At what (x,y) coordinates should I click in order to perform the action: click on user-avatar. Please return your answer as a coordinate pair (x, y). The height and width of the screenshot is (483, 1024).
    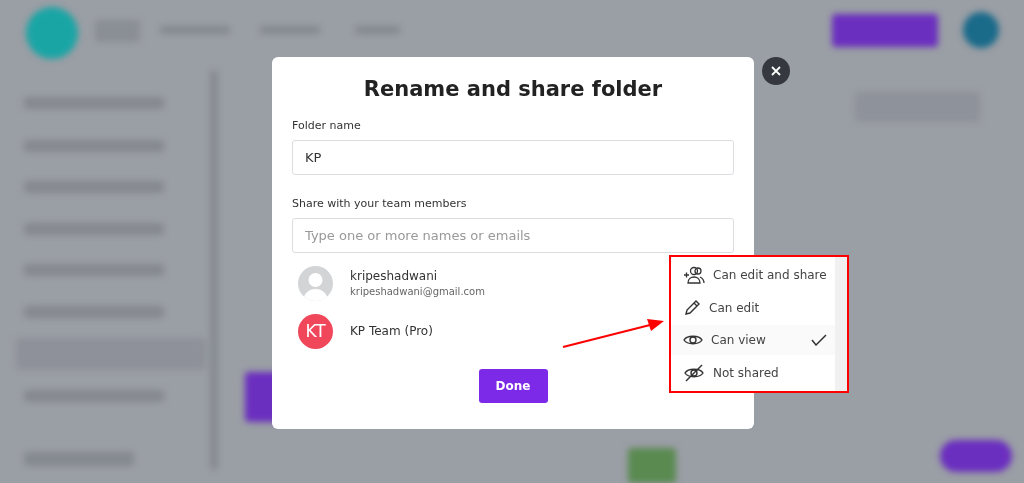
    Looking at the image, I should click on (315, 283).